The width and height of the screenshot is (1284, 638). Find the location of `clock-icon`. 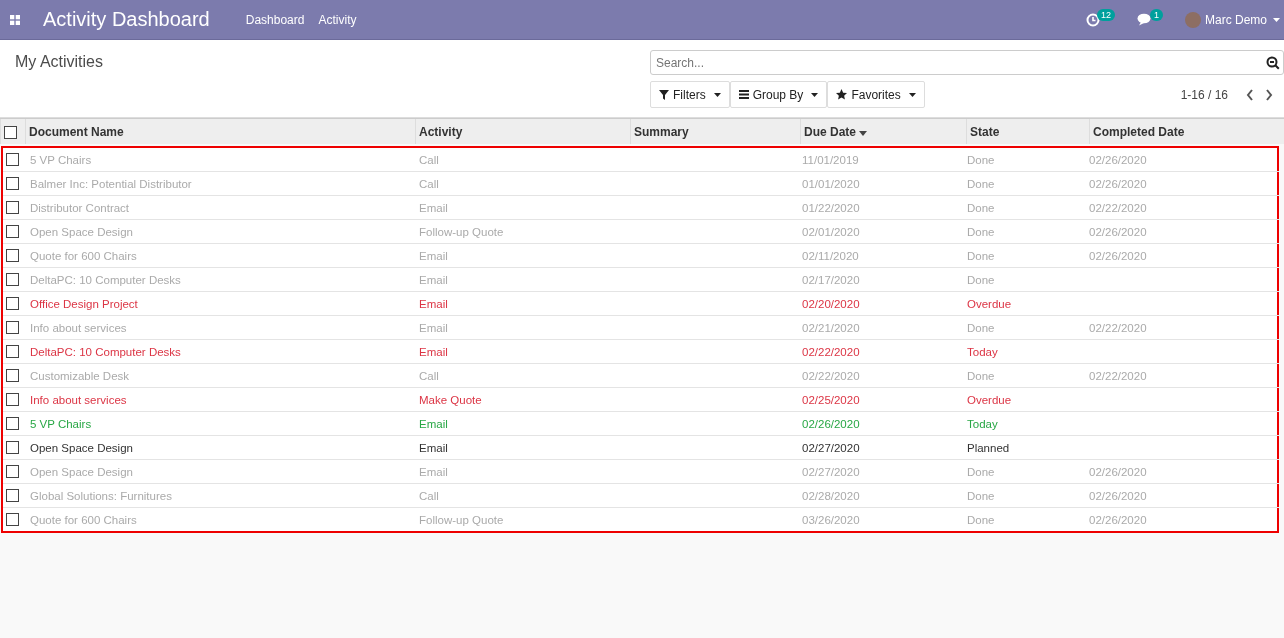

clock-icon is located at coordinates (1092, 19).